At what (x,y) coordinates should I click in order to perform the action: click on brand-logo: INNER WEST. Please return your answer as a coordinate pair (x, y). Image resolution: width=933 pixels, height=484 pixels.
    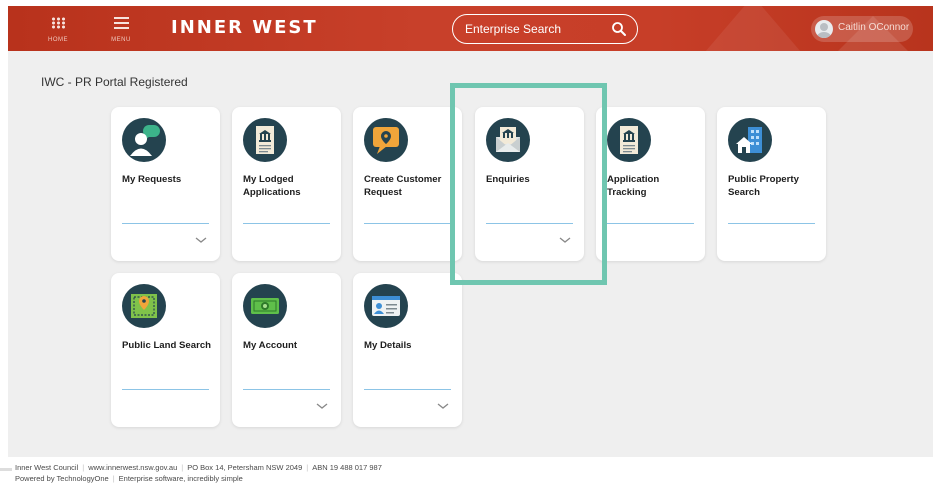
    Looking at the image, I should click on (244, 27).